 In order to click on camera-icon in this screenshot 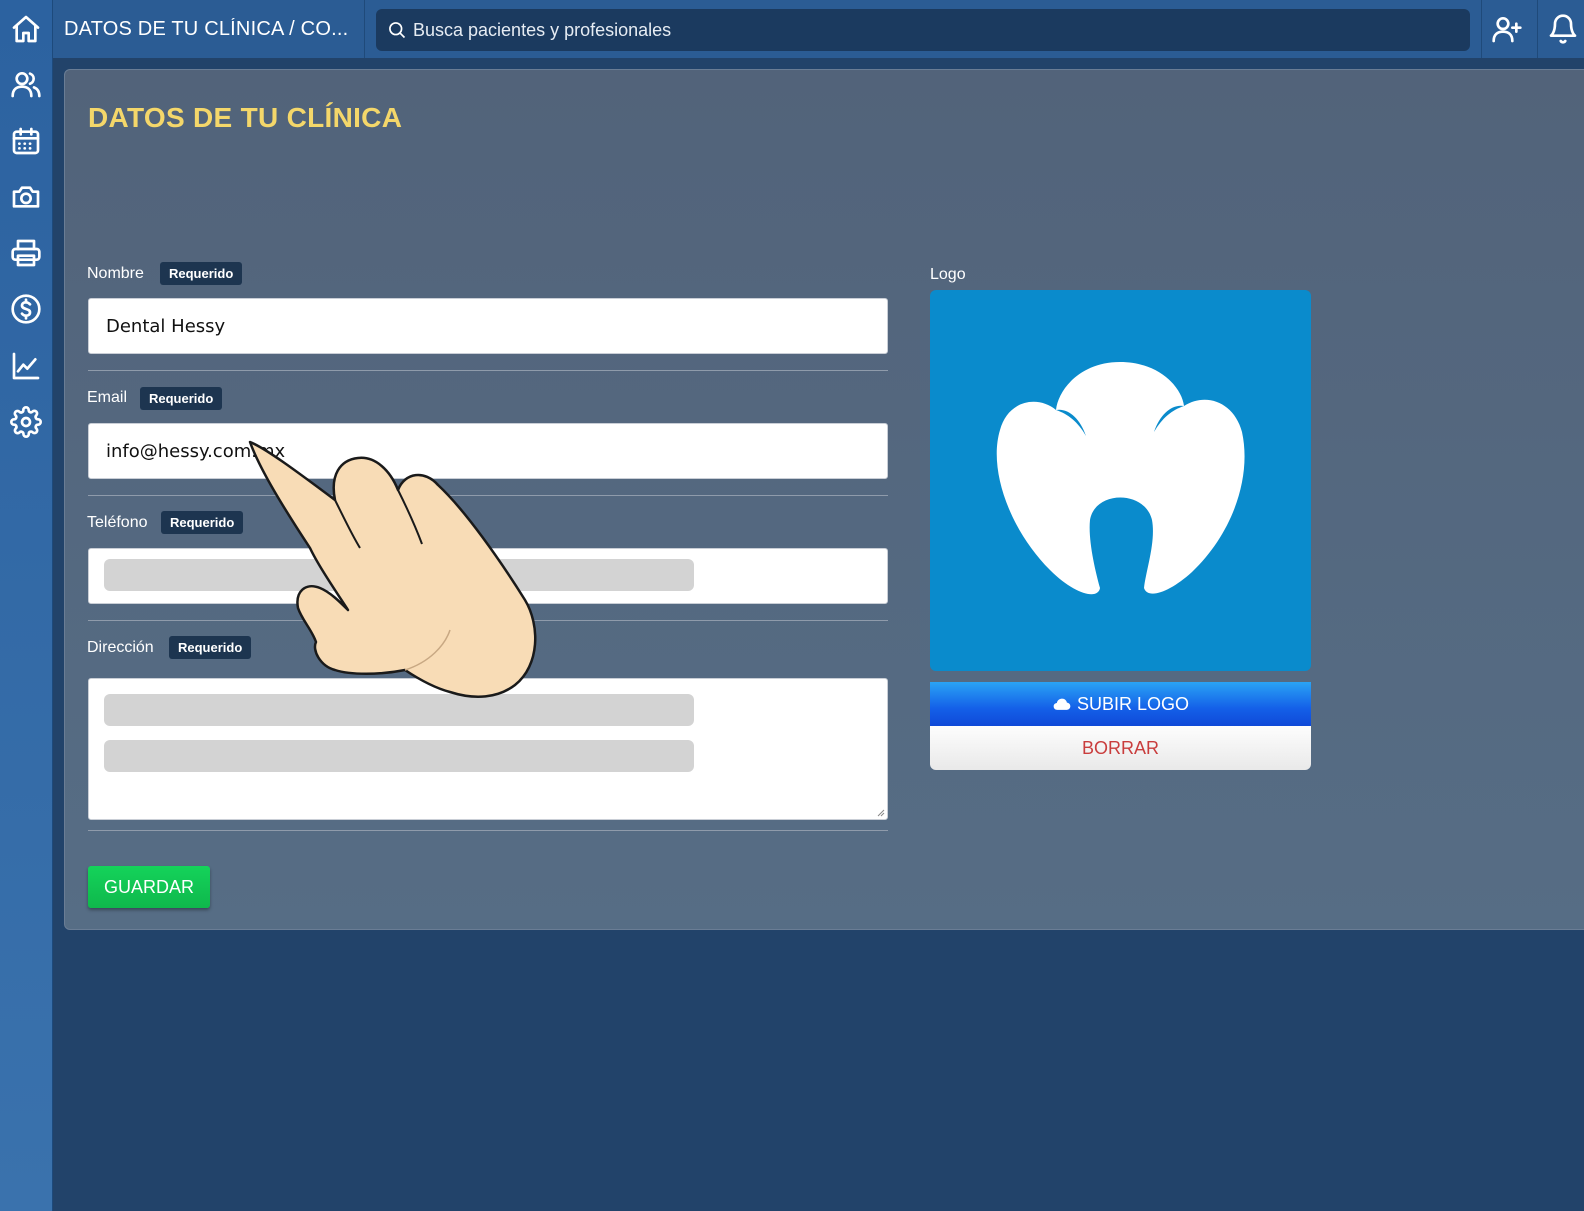, I will do `click(26, 197)`.